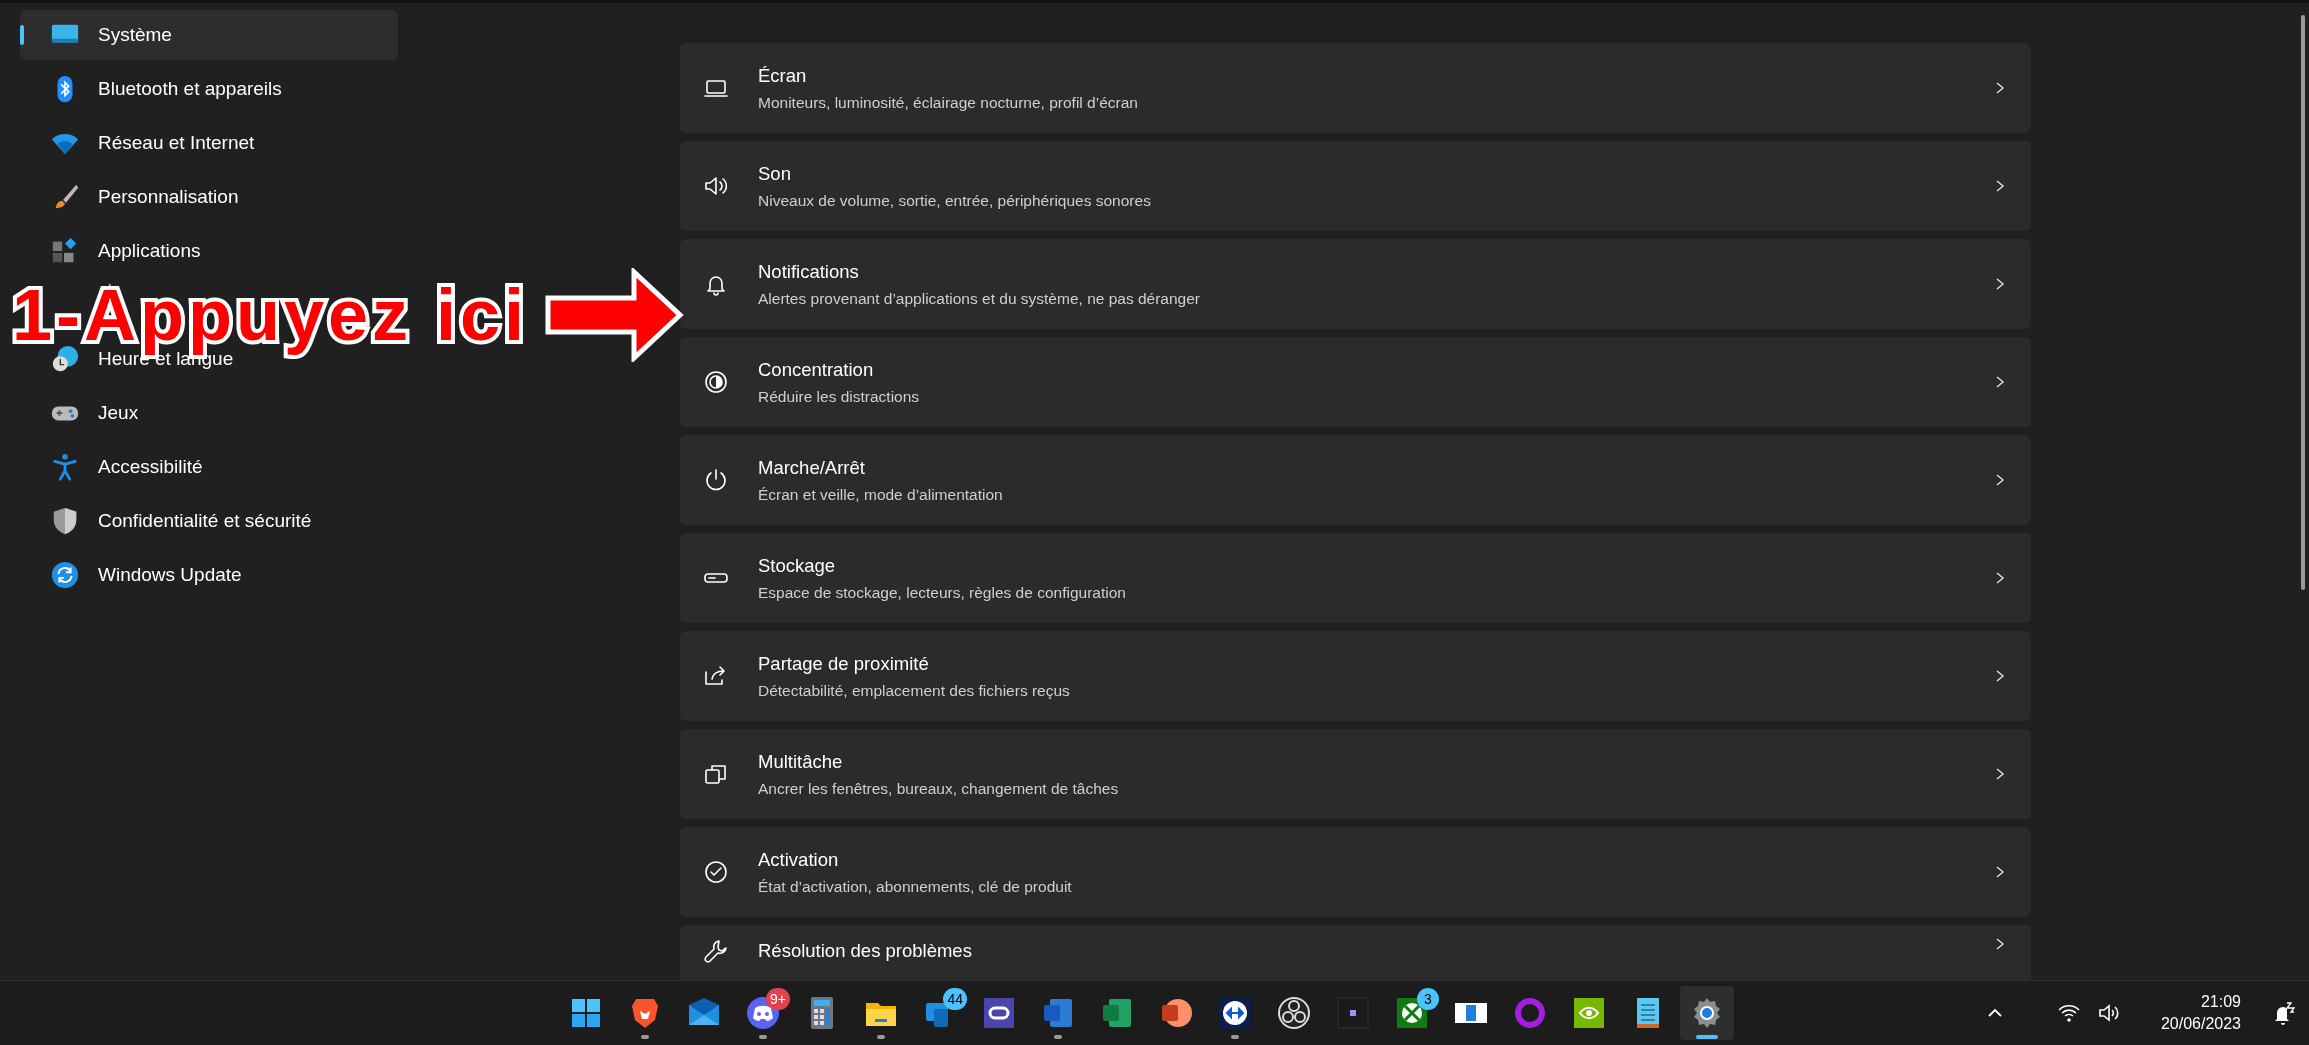 The height and width of the screenshot is (1045, 2309). What do you see at coordinates (1355, 774) in the screenshot?
I see `settings-card: Multitâche Ancrer les fenêtres, bureaux, changement de tâches` at bounding box center [1355, 774].